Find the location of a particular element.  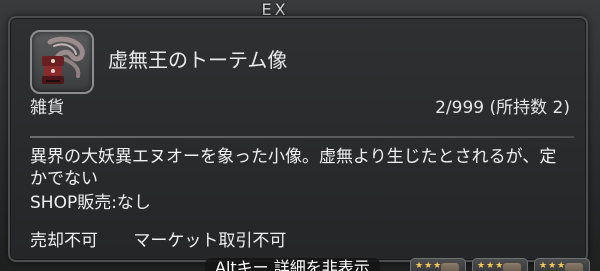

divider is located at coordinates (302, 137).